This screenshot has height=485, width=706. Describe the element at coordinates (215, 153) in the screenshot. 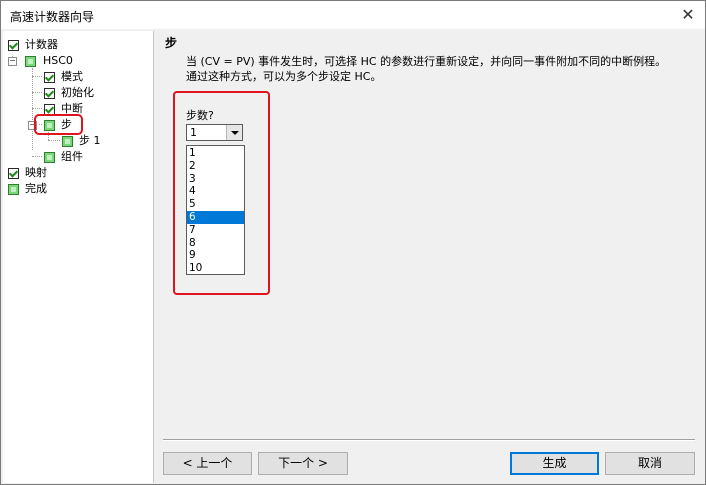

I see `steps-option: 1` at that location.